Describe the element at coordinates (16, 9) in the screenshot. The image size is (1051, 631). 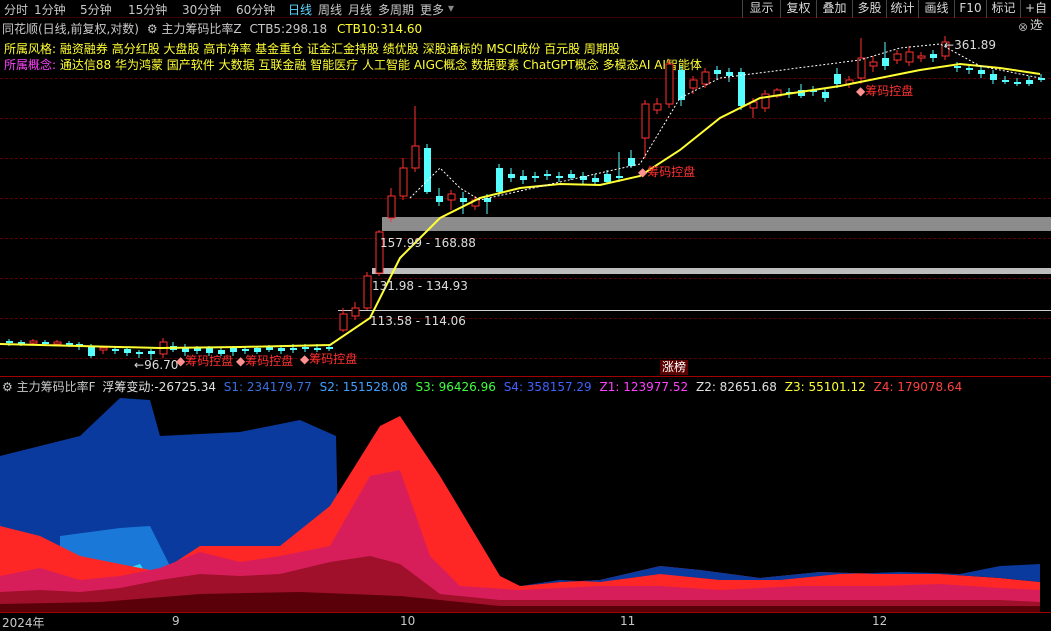
I see `period-tab-timeshare: 分时` at that location.